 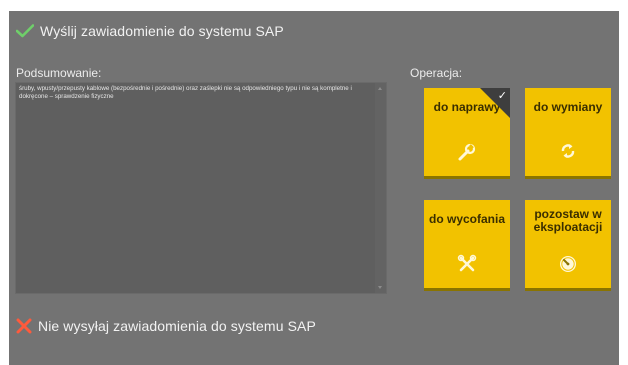 I want to click on dont-send-to-sap-option: Nie wysyłaj zawiadomienia do systemu SAP, so click(x=166, y=326).